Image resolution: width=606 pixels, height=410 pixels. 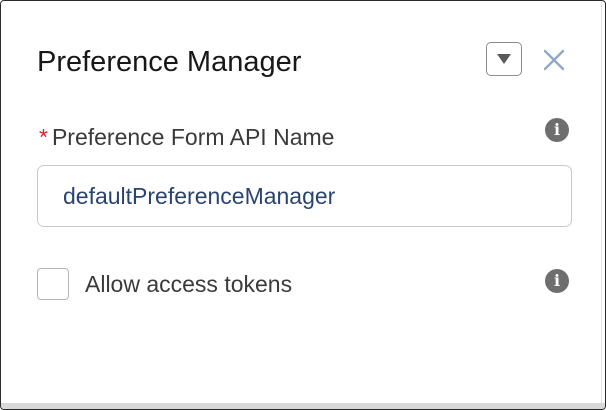 What do you see at coordinates (169, 62) in the screenshot?
I see `panel-title: Preference Manager` at bounding box center [169, 62].